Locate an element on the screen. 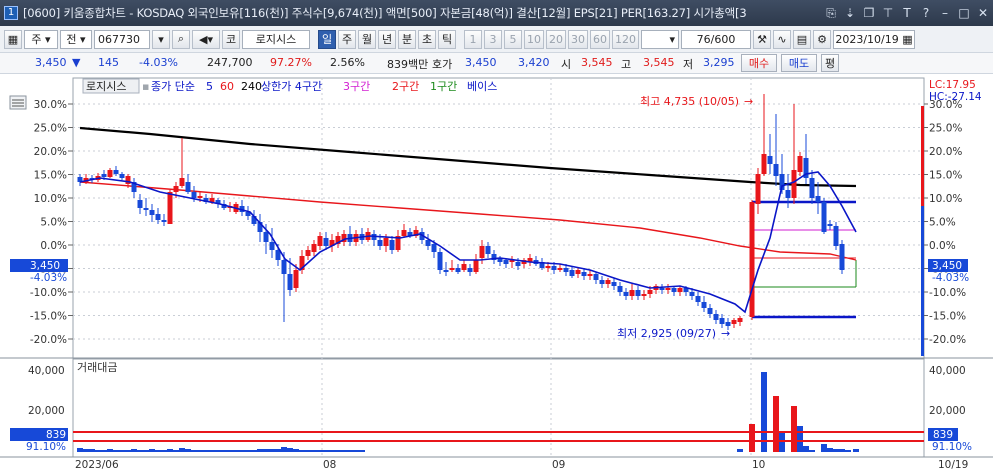 The width and height of the screenshot is (993, 473). speaker-icon: ◀▾ is located at coordinates (206, 39).